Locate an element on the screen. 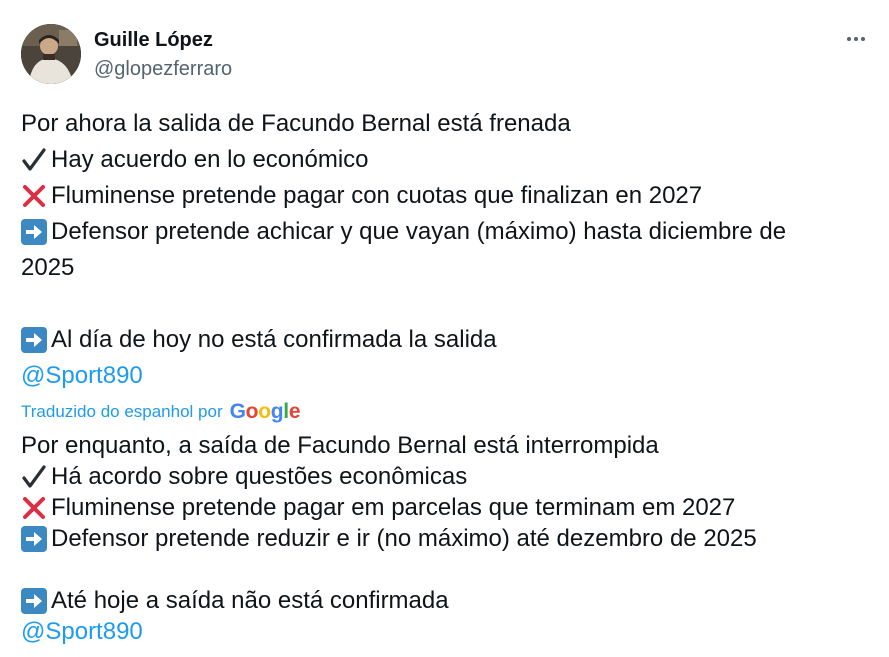 This screenshot has width=889, height=657. author-handle: @glopezferraro is located at coordinates (163, 69).